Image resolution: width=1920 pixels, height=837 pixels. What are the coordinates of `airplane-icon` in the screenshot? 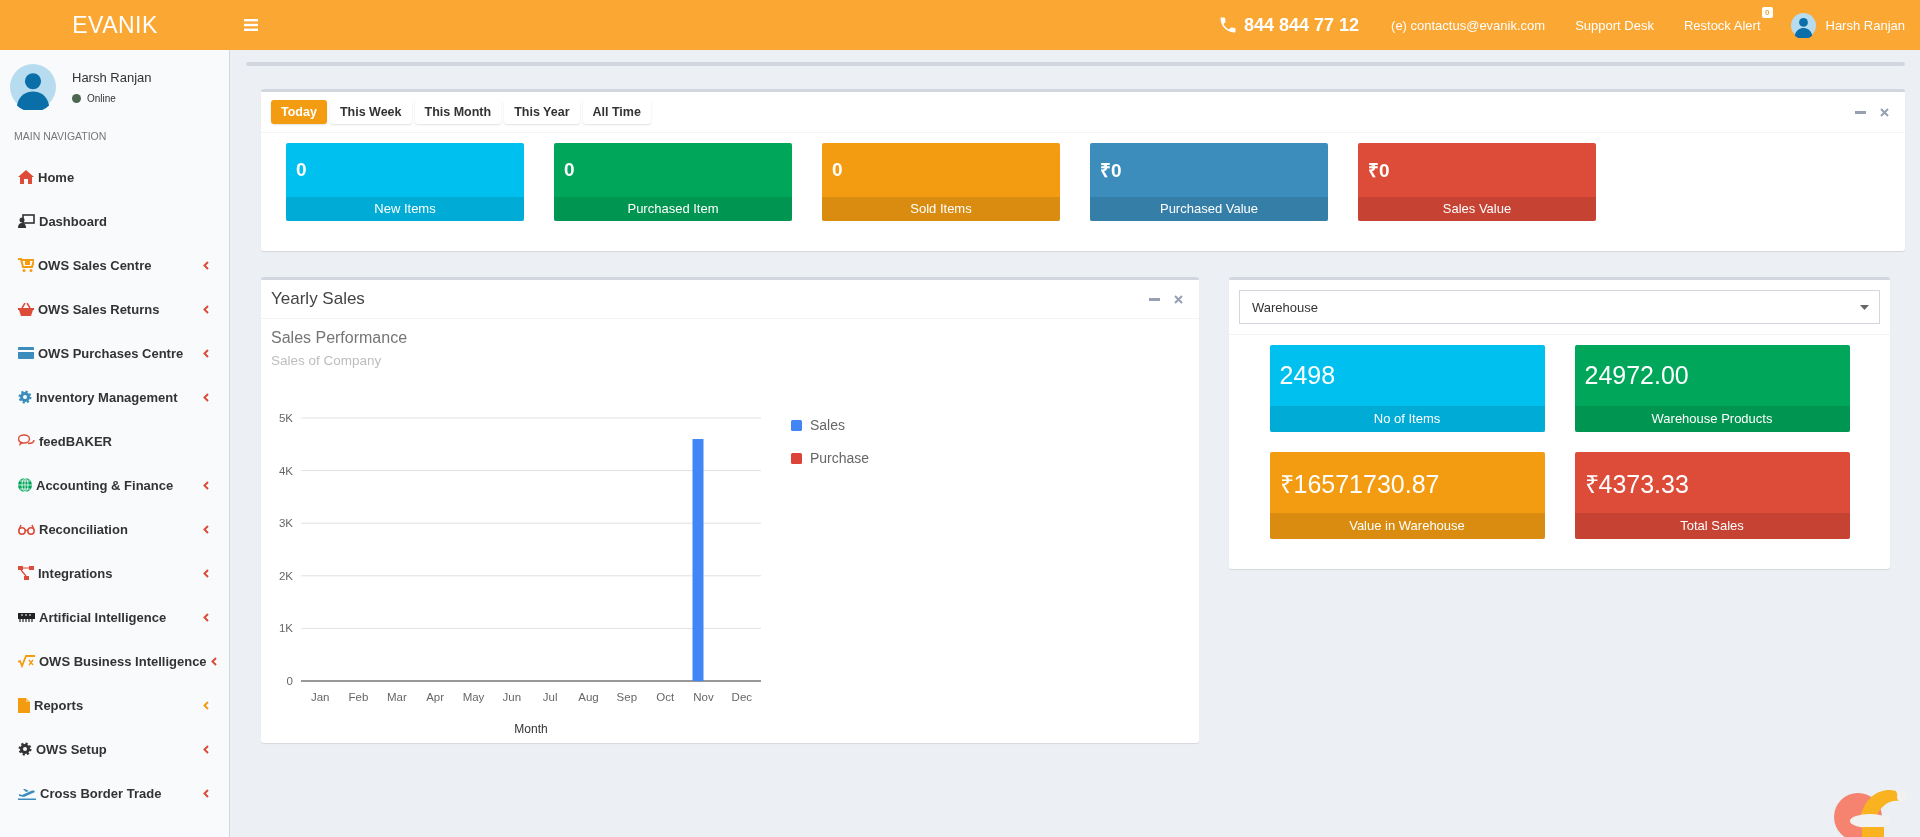 It's located at (27, 793).